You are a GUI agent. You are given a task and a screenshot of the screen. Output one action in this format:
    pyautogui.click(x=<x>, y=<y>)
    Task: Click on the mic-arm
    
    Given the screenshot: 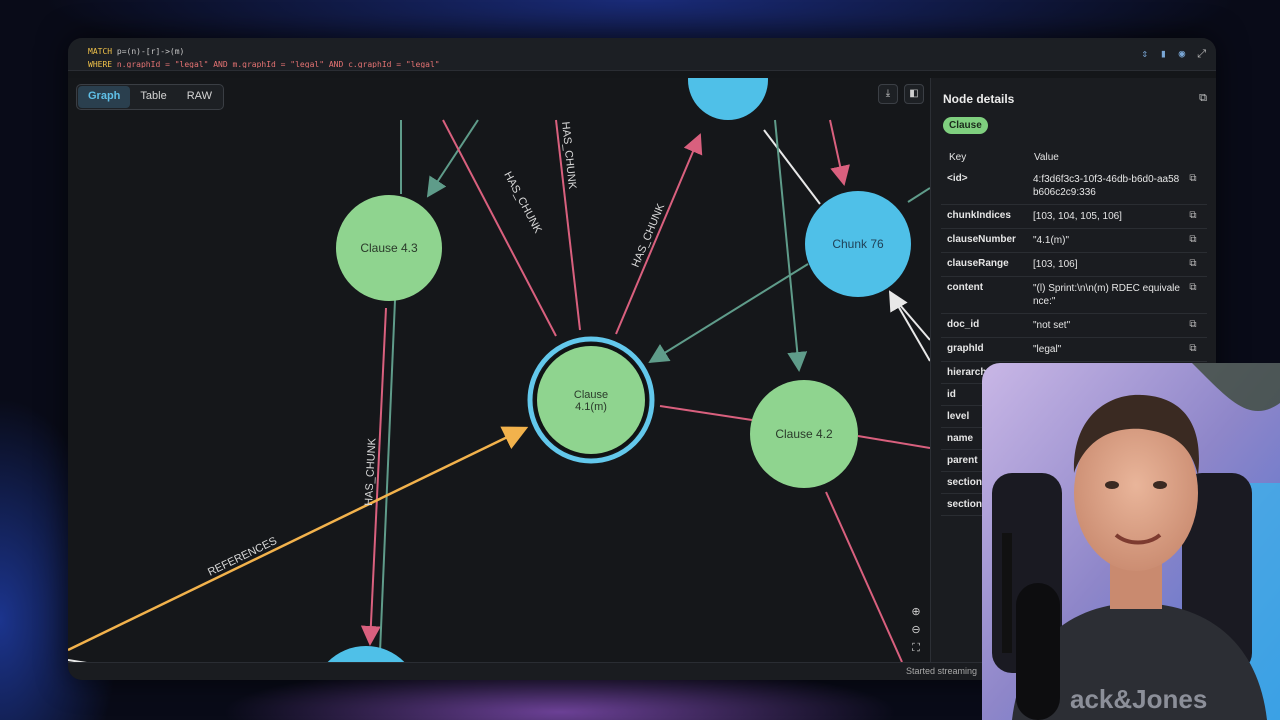 What is the action you would take?
    pyautogui.click(x=1007, y=593)
    